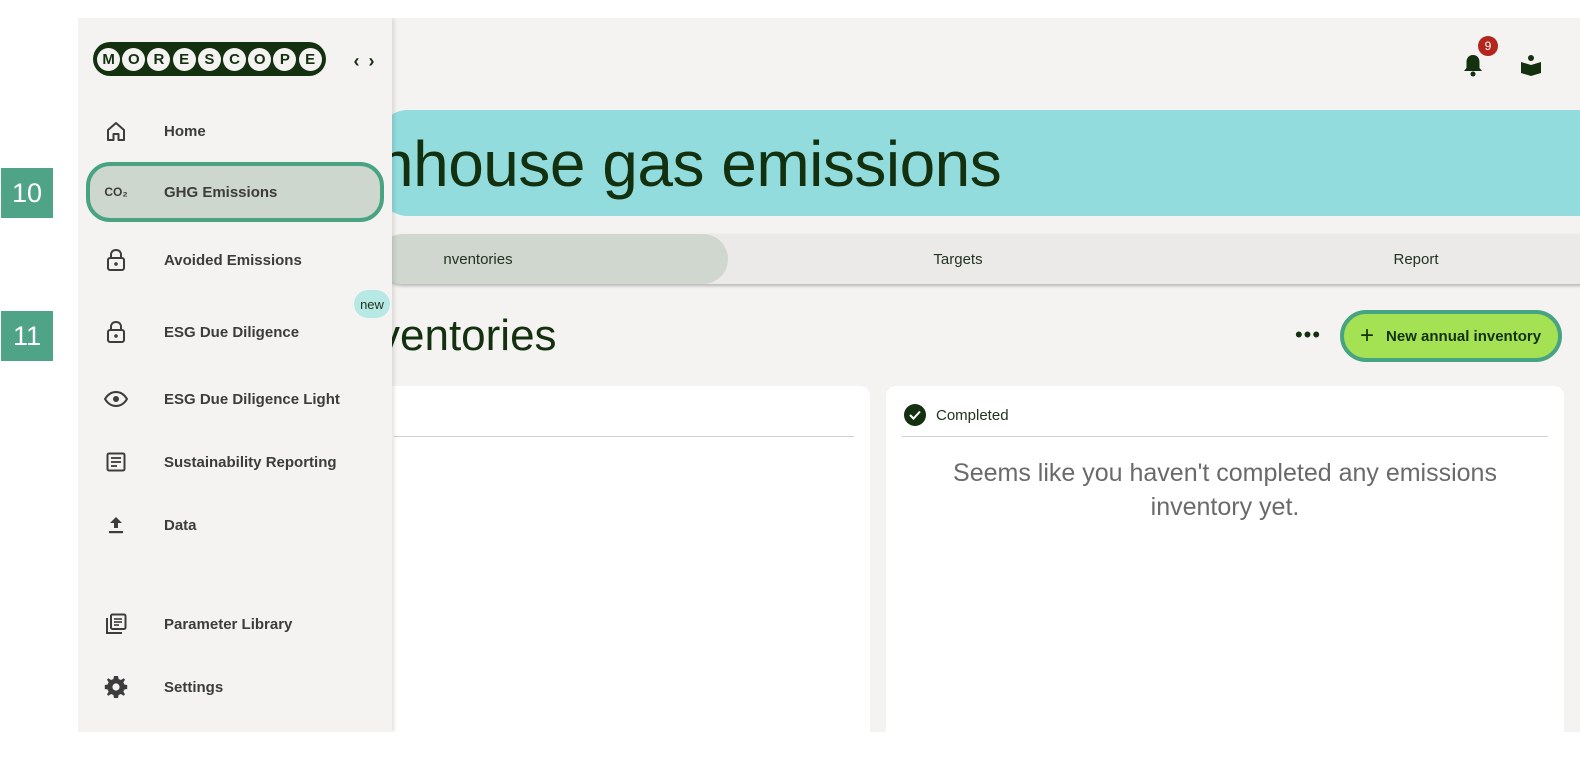 This screenshot has width=1580, height=760. What do you see at coordinates (234, 131) in the screenshot?
I see `sidebar-item-home: Home` at bounding box center [234, 131].